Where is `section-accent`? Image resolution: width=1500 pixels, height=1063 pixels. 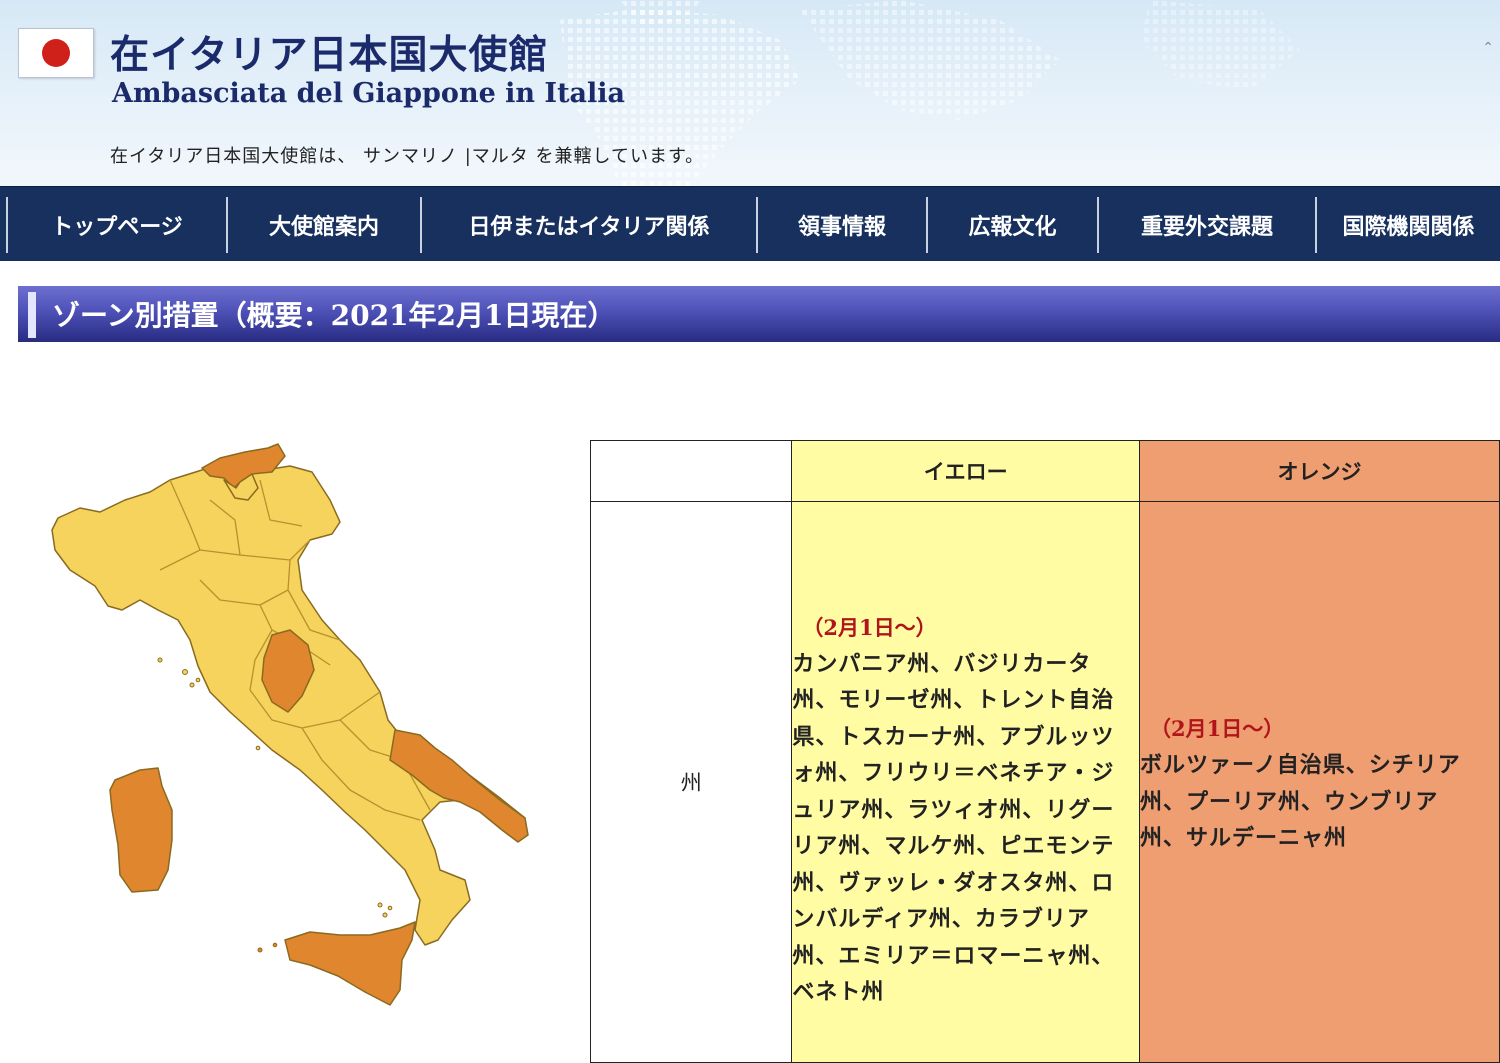 section-accent is located at coordinates (32, 315).